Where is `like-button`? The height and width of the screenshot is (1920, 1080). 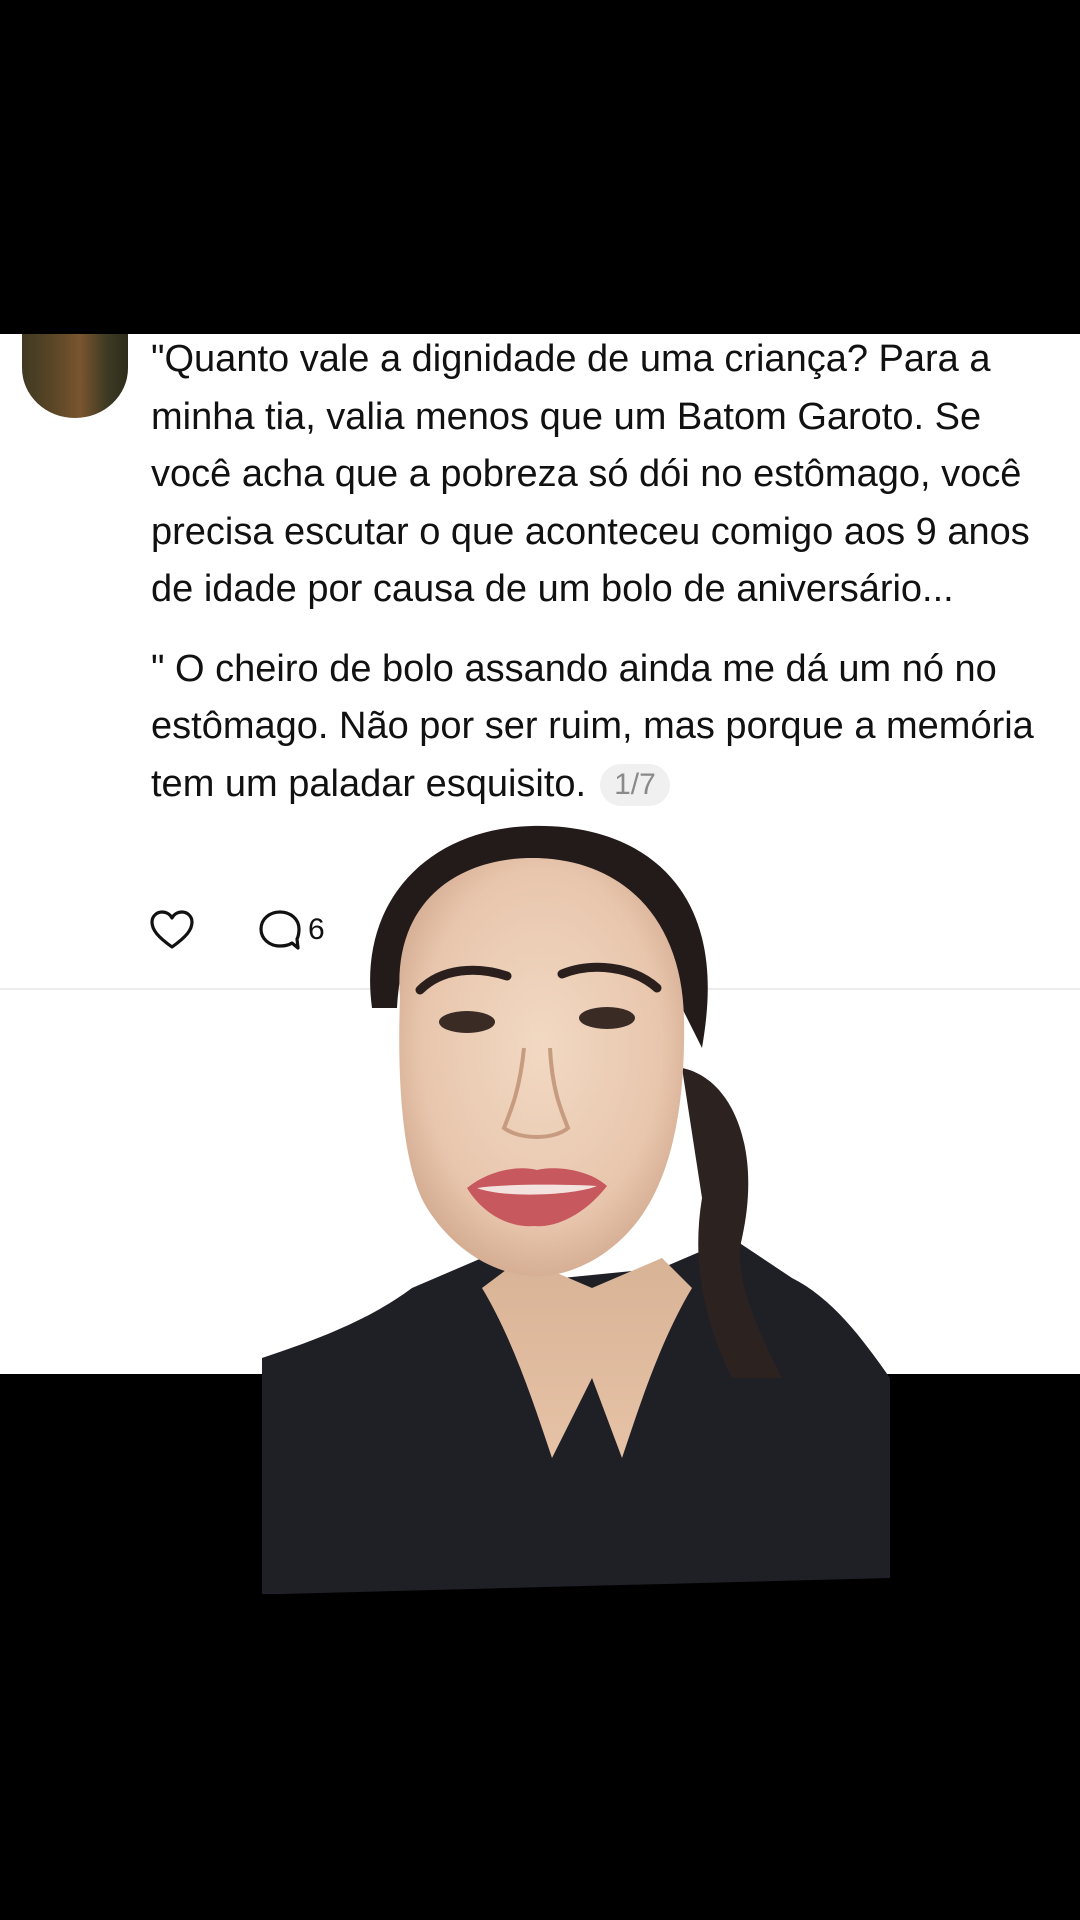 like-button is located at coordinates (172, 930).